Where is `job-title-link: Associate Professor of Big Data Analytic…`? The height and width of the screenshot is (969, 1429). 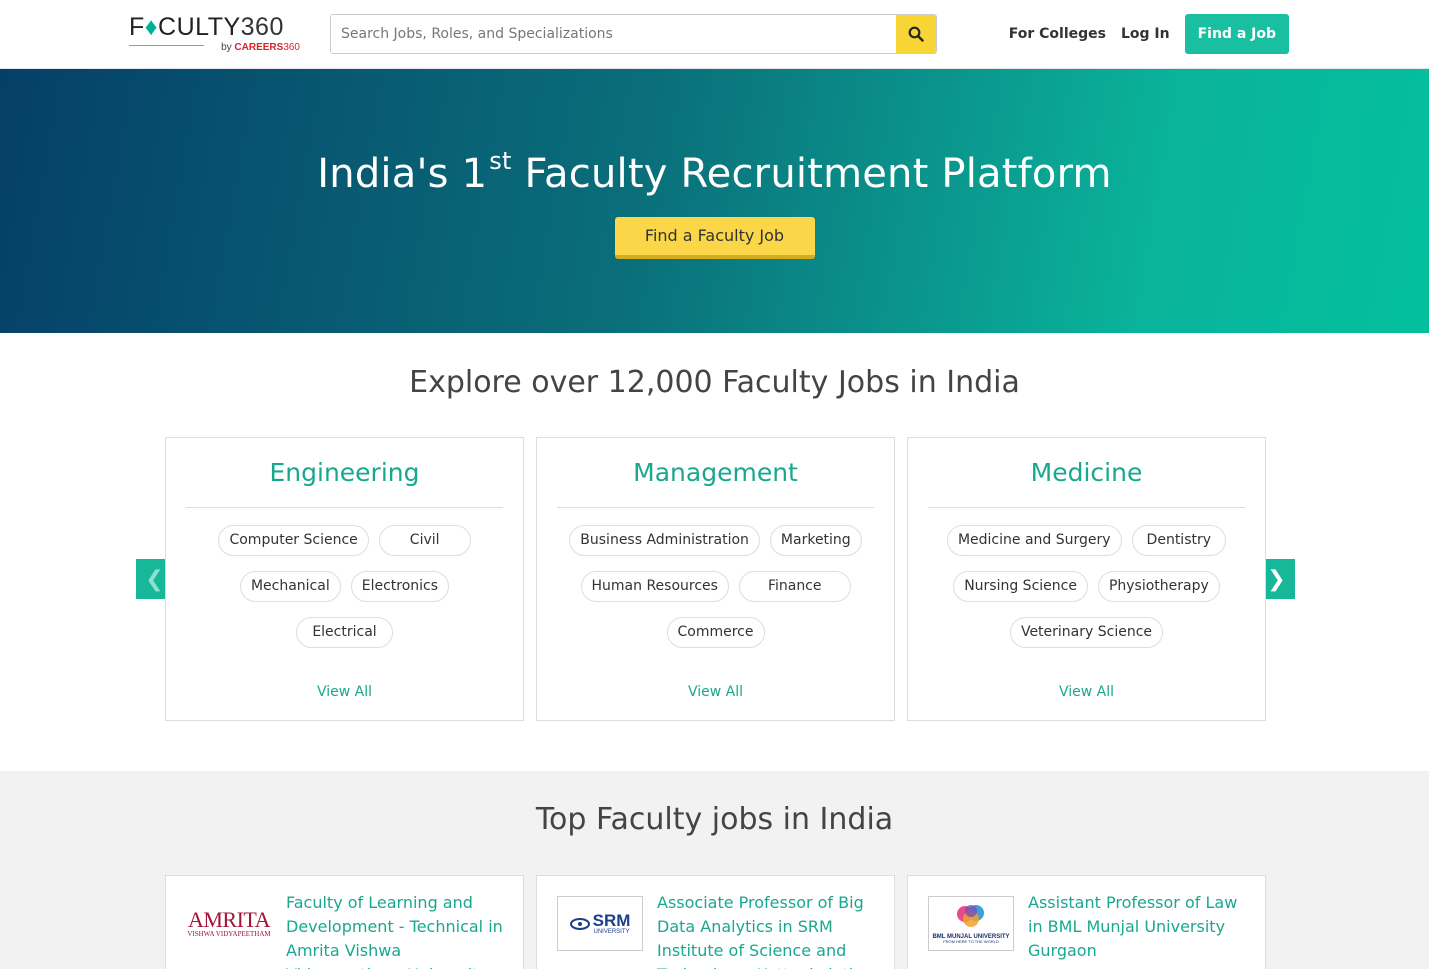 job-title-link: Associate Professor of Big Data Analytic… is located at coordinates (768, 930).